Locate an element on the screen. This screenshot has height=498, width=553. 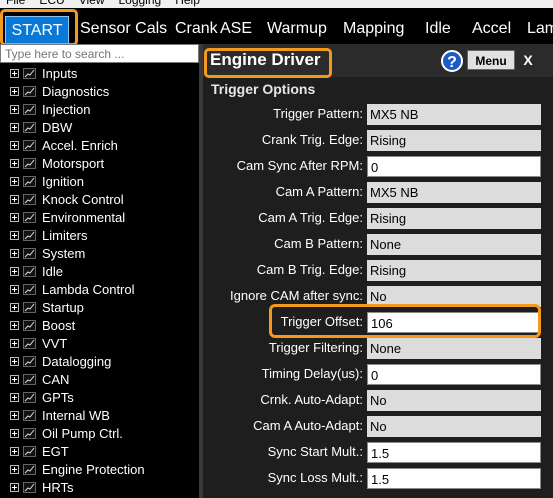
field-label: Crank Trig. Edge: is located at coordinates (312, 139).